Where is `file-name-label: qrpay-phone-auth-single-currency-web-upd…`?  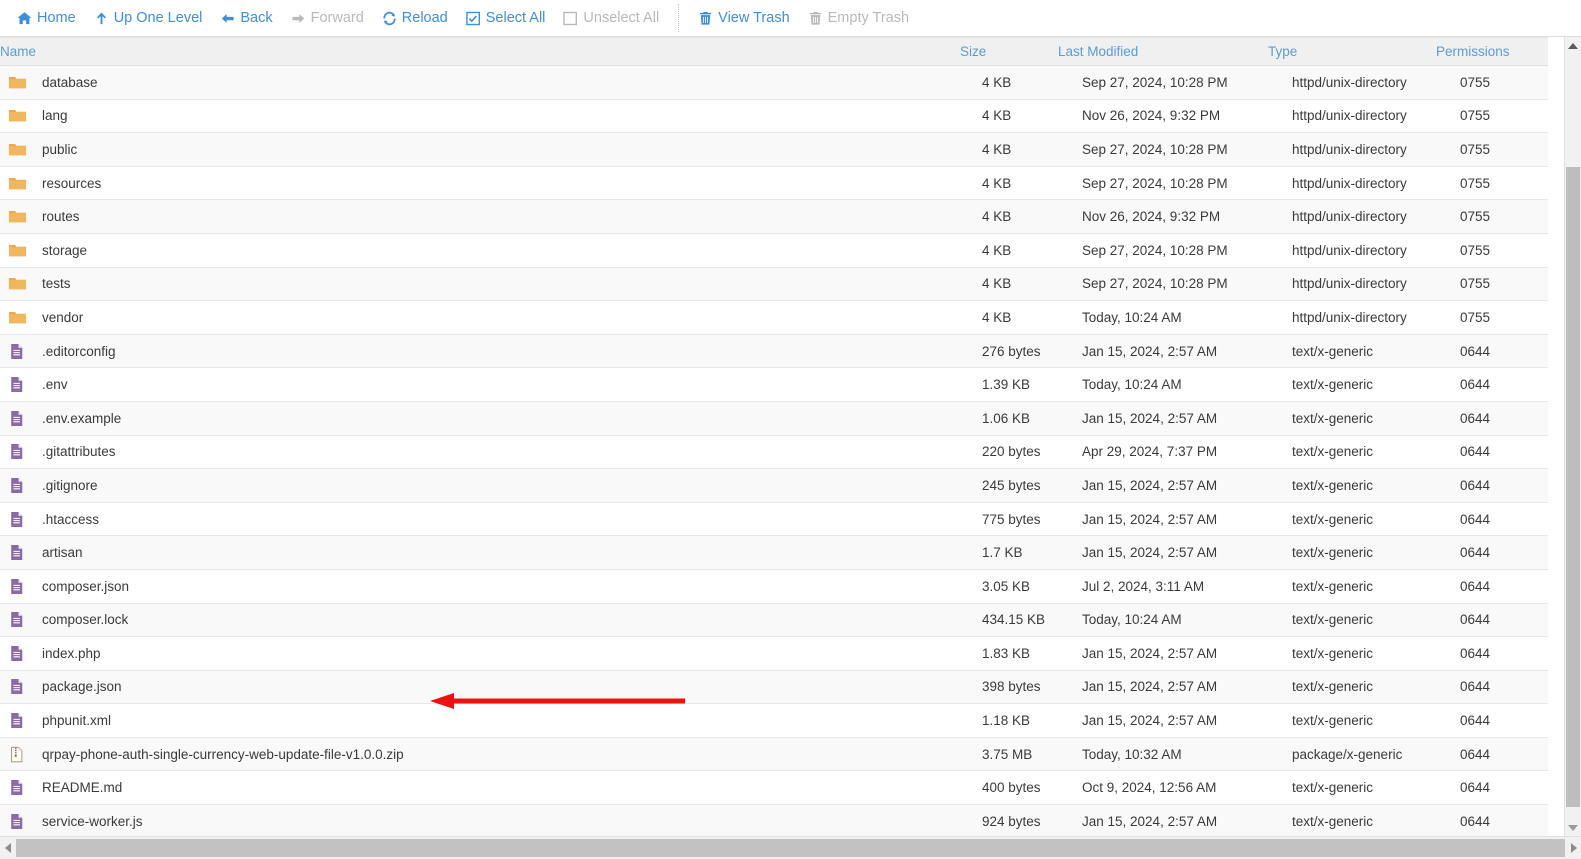 file-name-label: qrpay-phone-auth-single-currency-web-upd… is located at coordinates (223, 754).